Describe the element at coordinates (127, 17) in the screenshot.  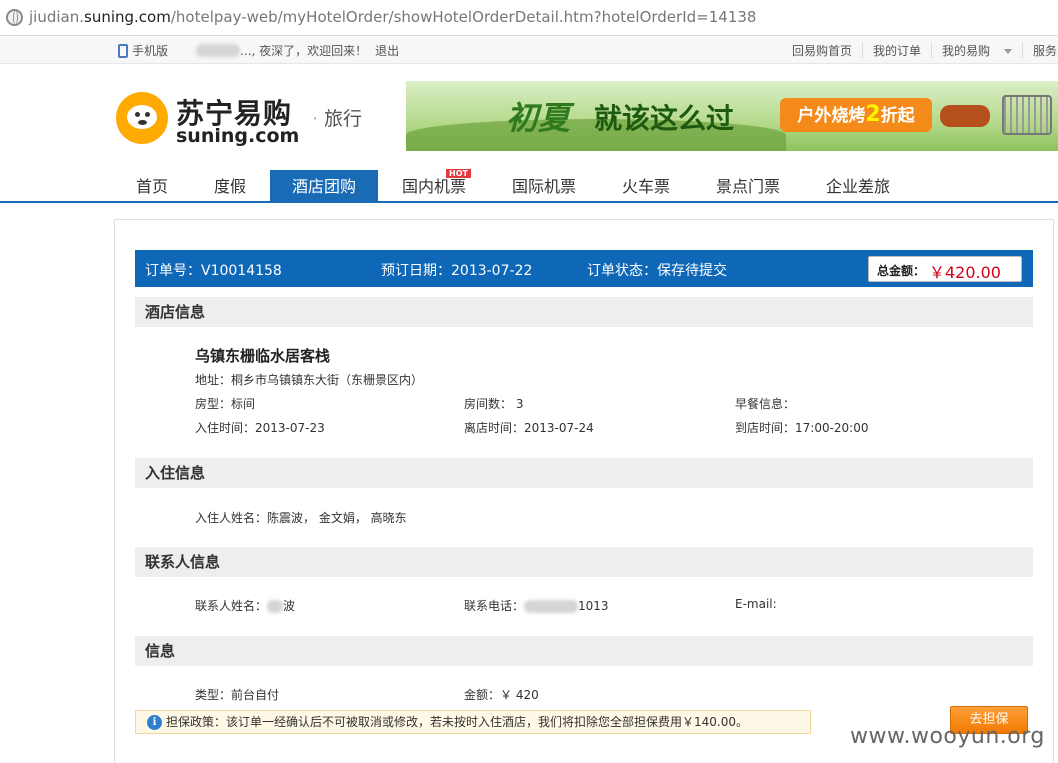
I see `url-domain: suning.com` at that location.